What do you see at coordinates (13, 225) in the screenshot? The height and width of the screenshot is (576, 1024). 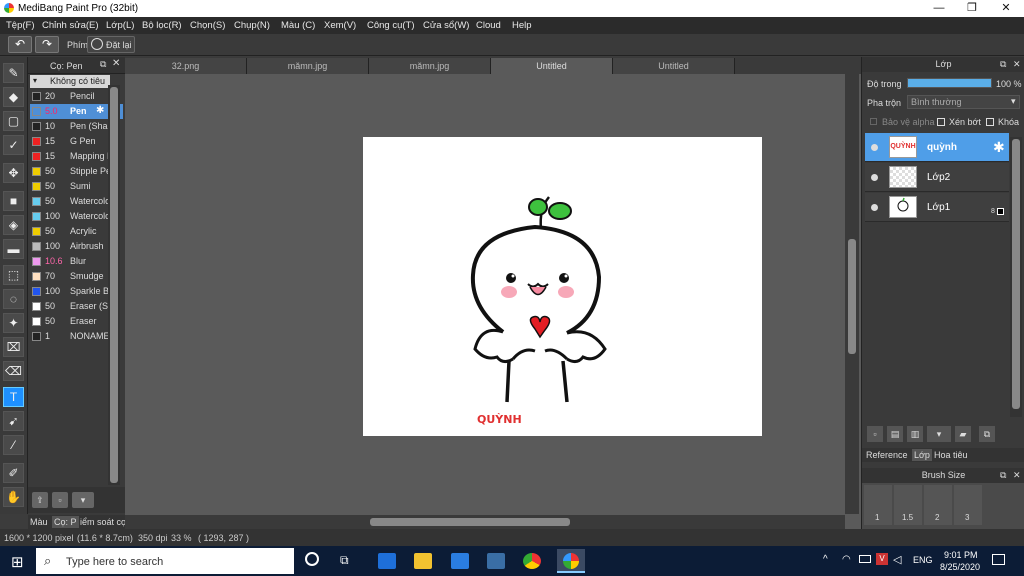 I see `bucket-tool-icon: ◈` at bounding box center [13, 225].